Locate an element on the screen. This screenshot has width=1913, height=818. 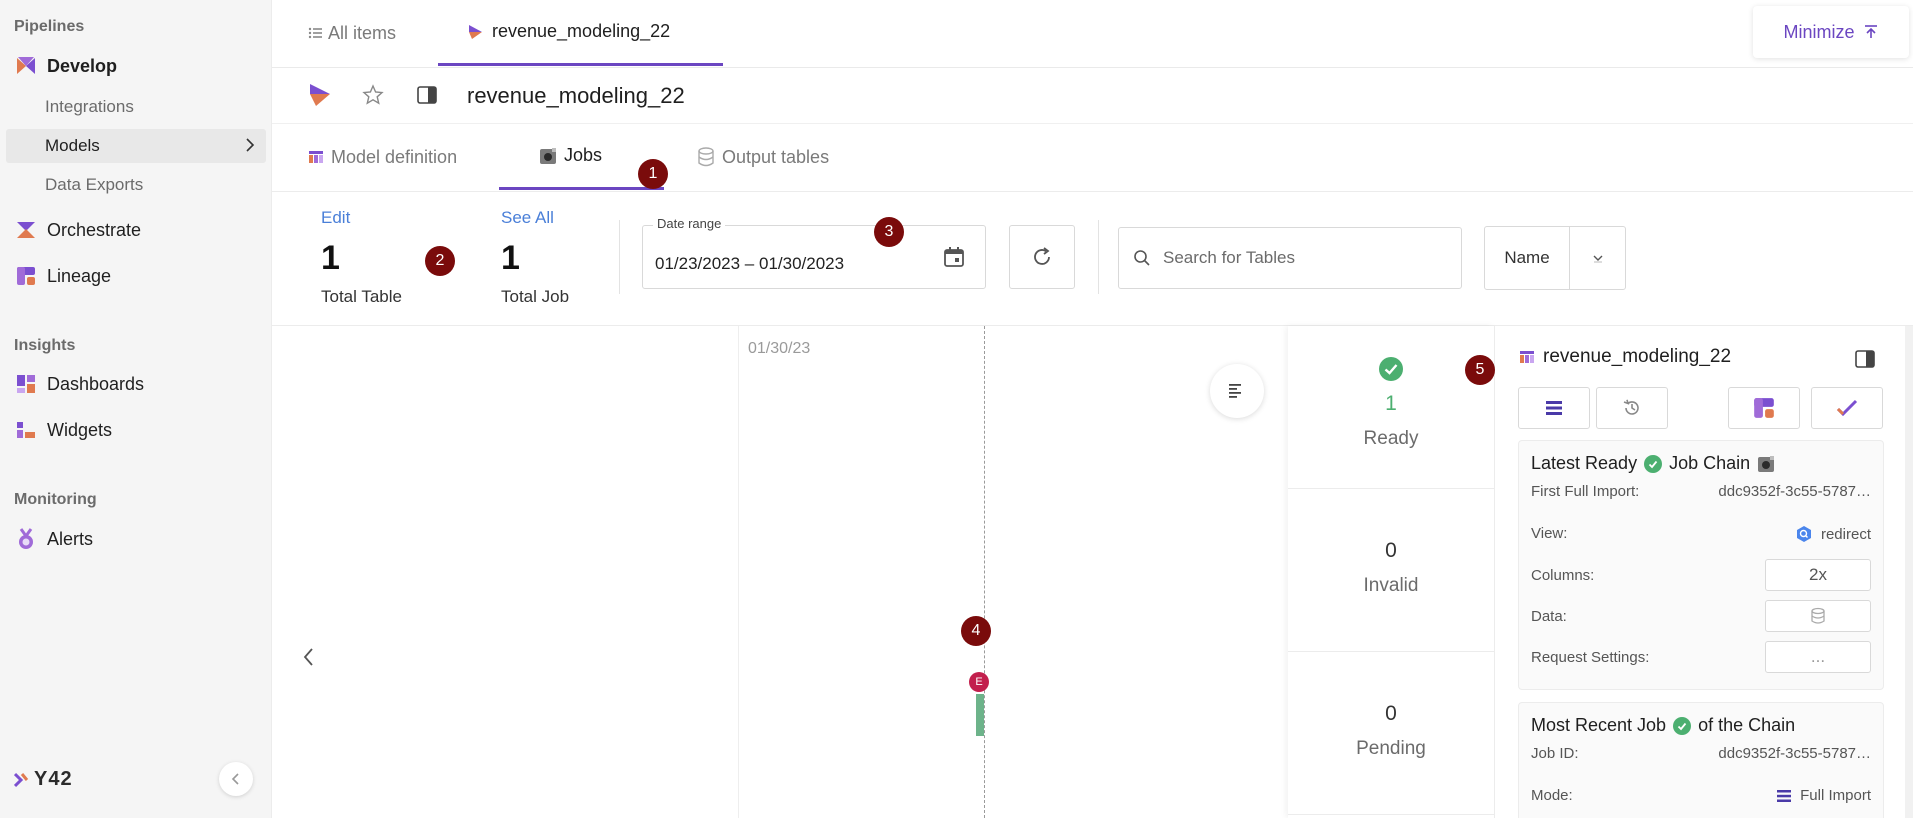
sidebar-item-integrations: Integrations is located at coordinates (89, 107).